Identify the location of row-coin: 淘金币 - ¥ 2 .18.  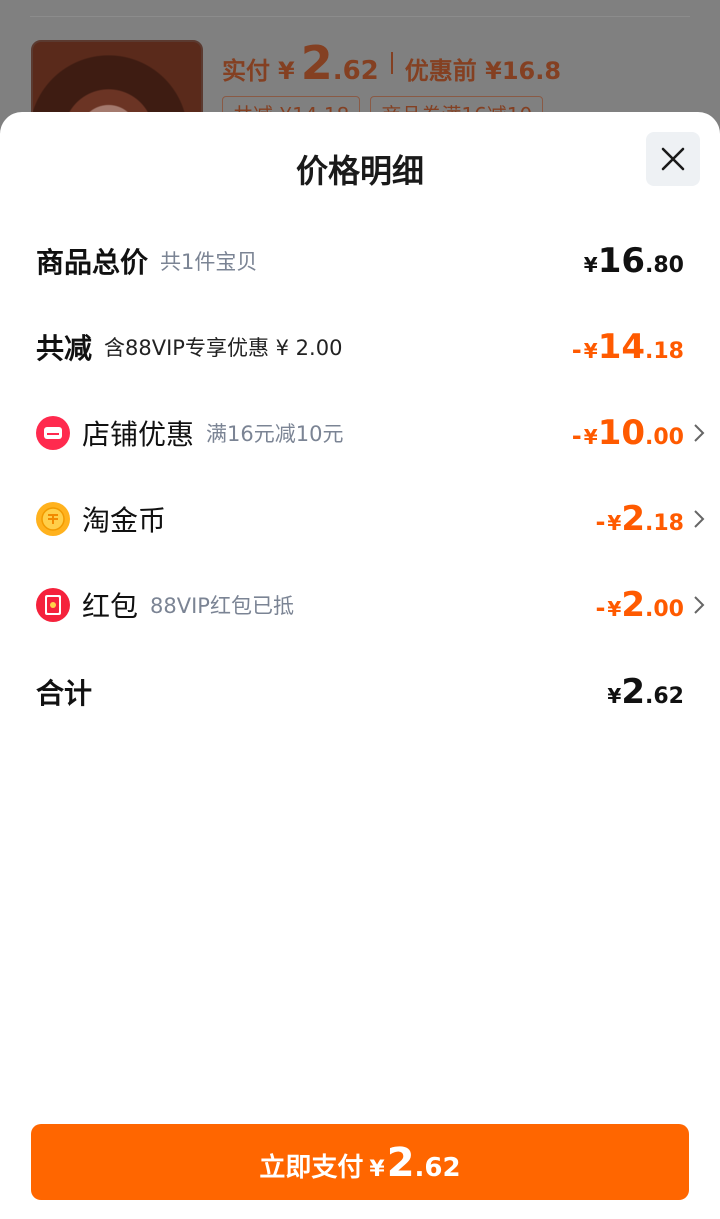
(370, 519).